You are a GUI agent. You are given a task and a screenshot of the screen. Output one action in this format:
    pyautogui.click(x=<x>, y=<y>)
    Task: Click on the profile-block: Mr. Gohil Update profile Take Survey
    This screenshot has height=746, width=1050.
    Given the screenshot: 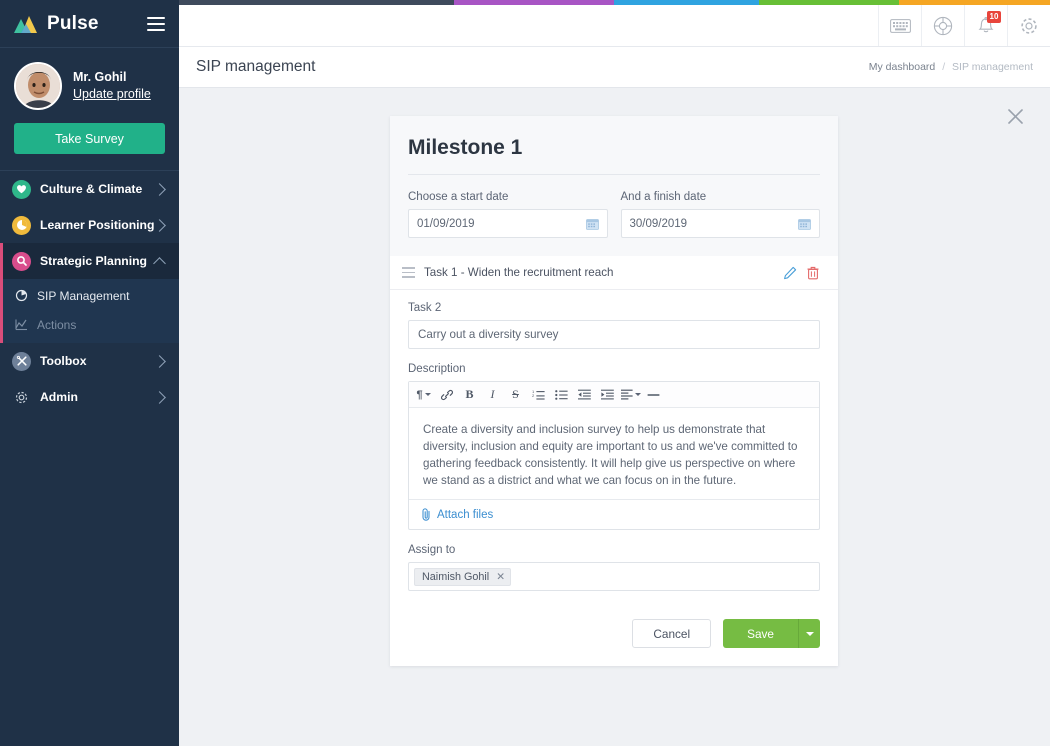 What is the action you would take?
    pyautogui.click(x=89, y=108)
    